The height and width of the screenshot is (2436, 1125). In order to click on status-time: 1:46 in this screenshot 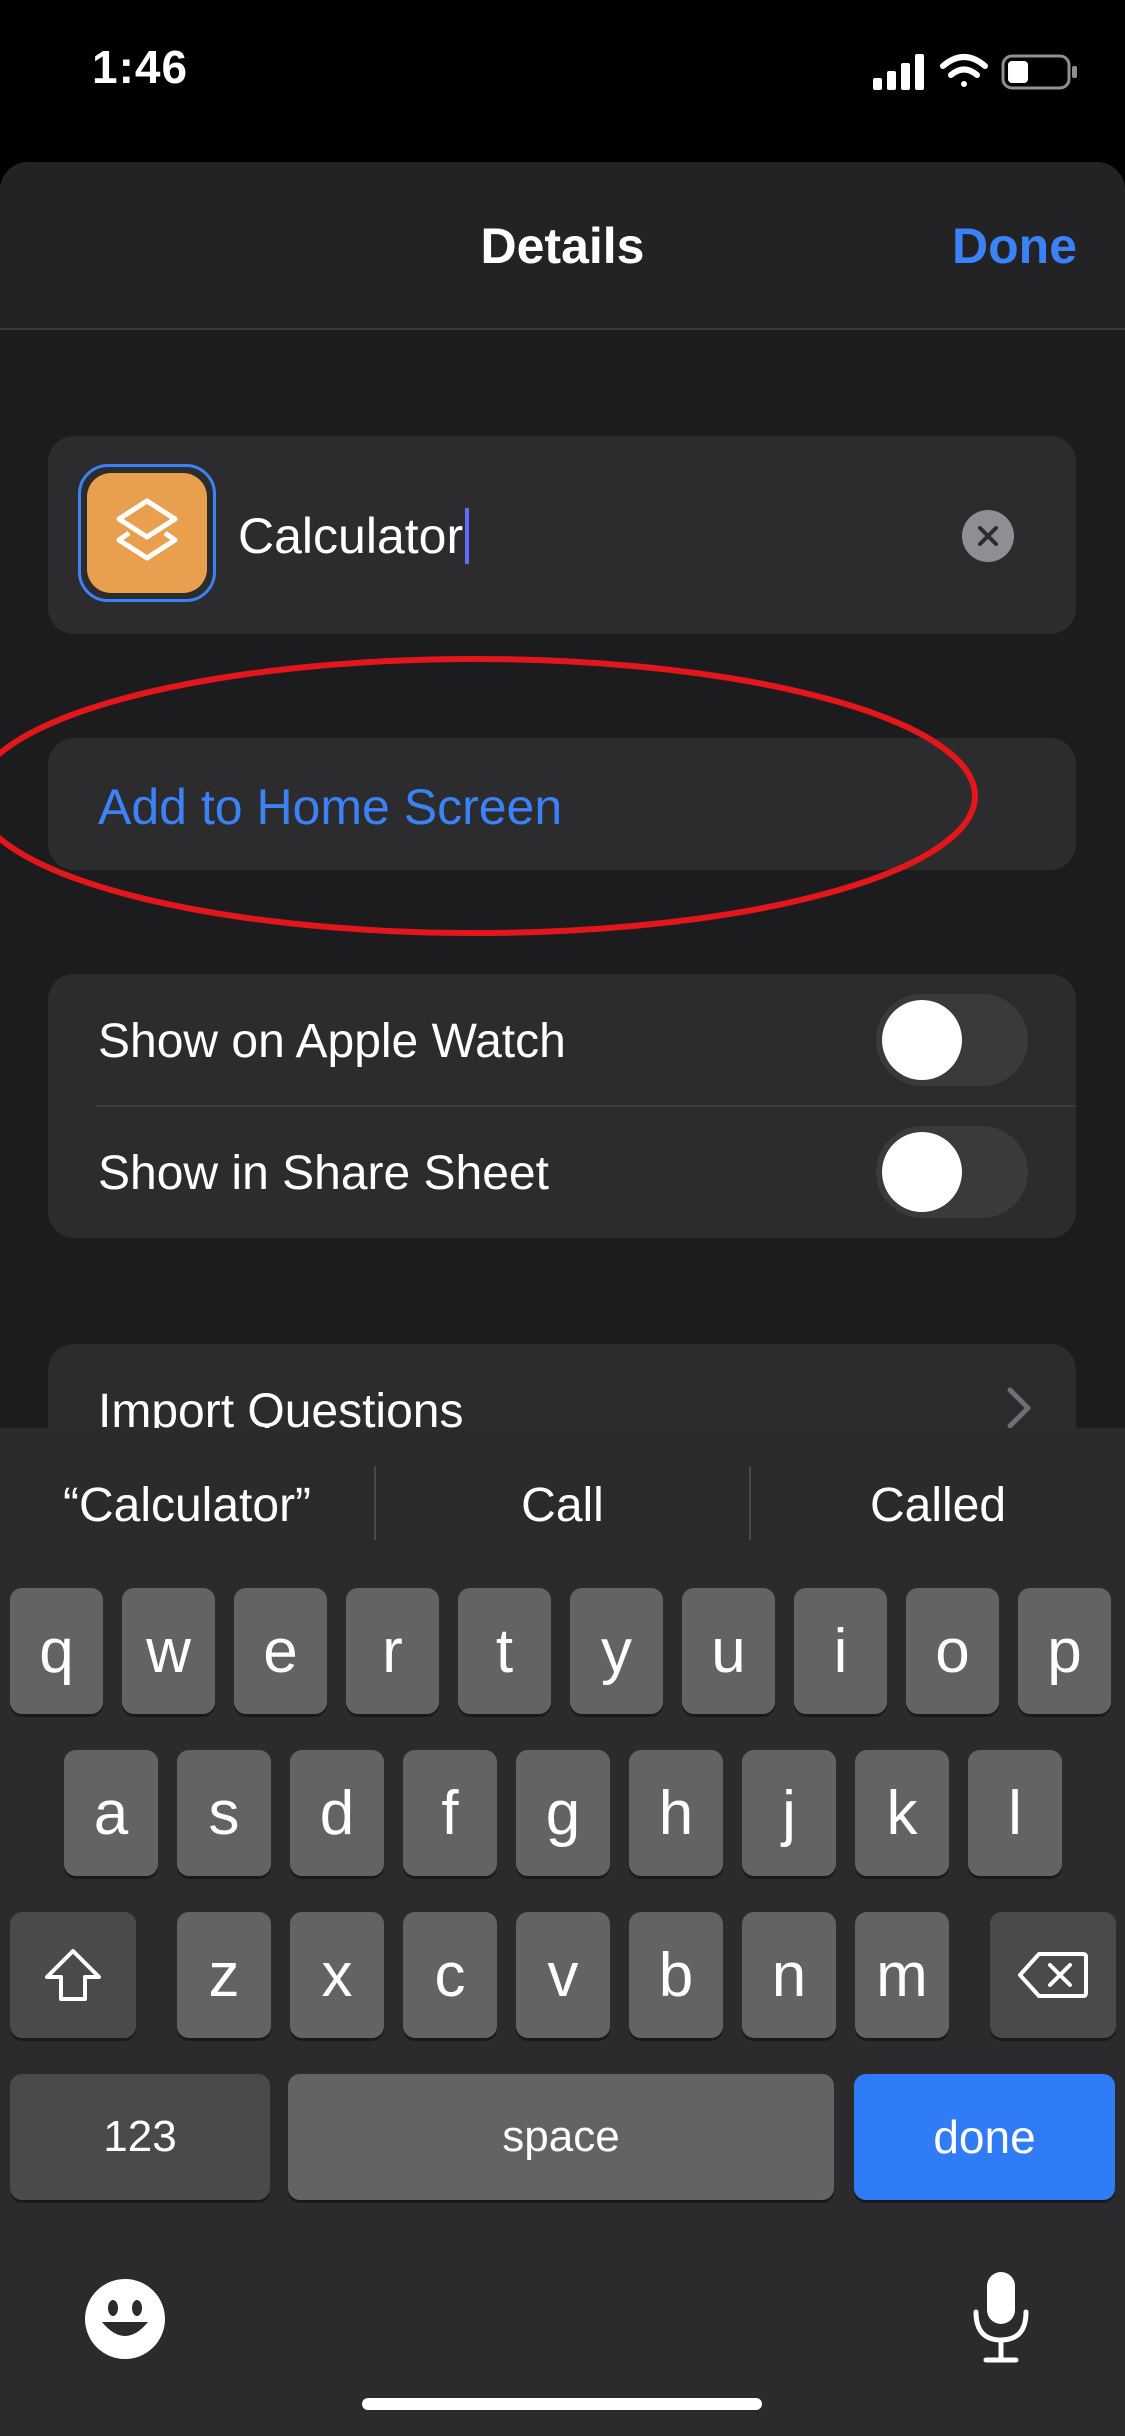, I will do `click(140, 67)`.